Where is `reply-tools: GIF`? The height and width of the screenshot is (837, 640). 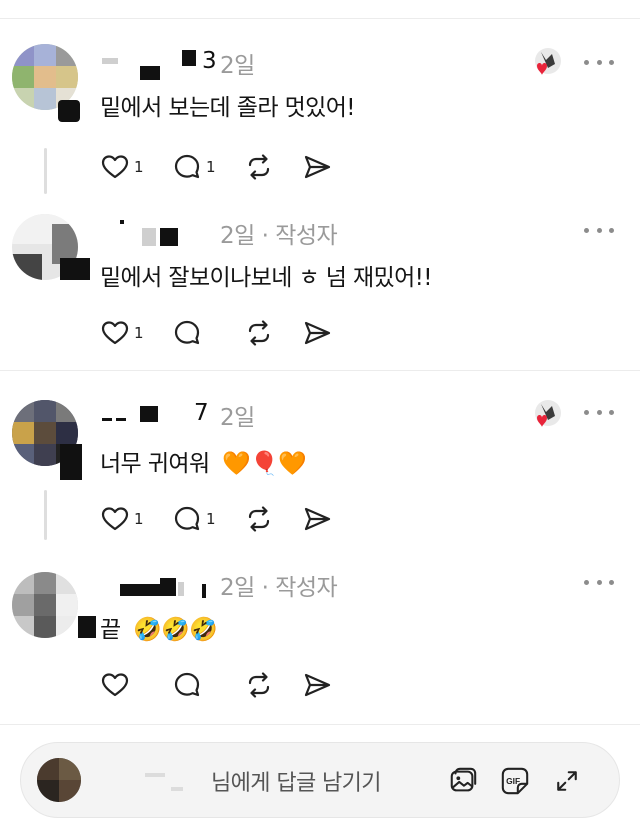 reply-tools: GIF is located at coordinates (505, 781).